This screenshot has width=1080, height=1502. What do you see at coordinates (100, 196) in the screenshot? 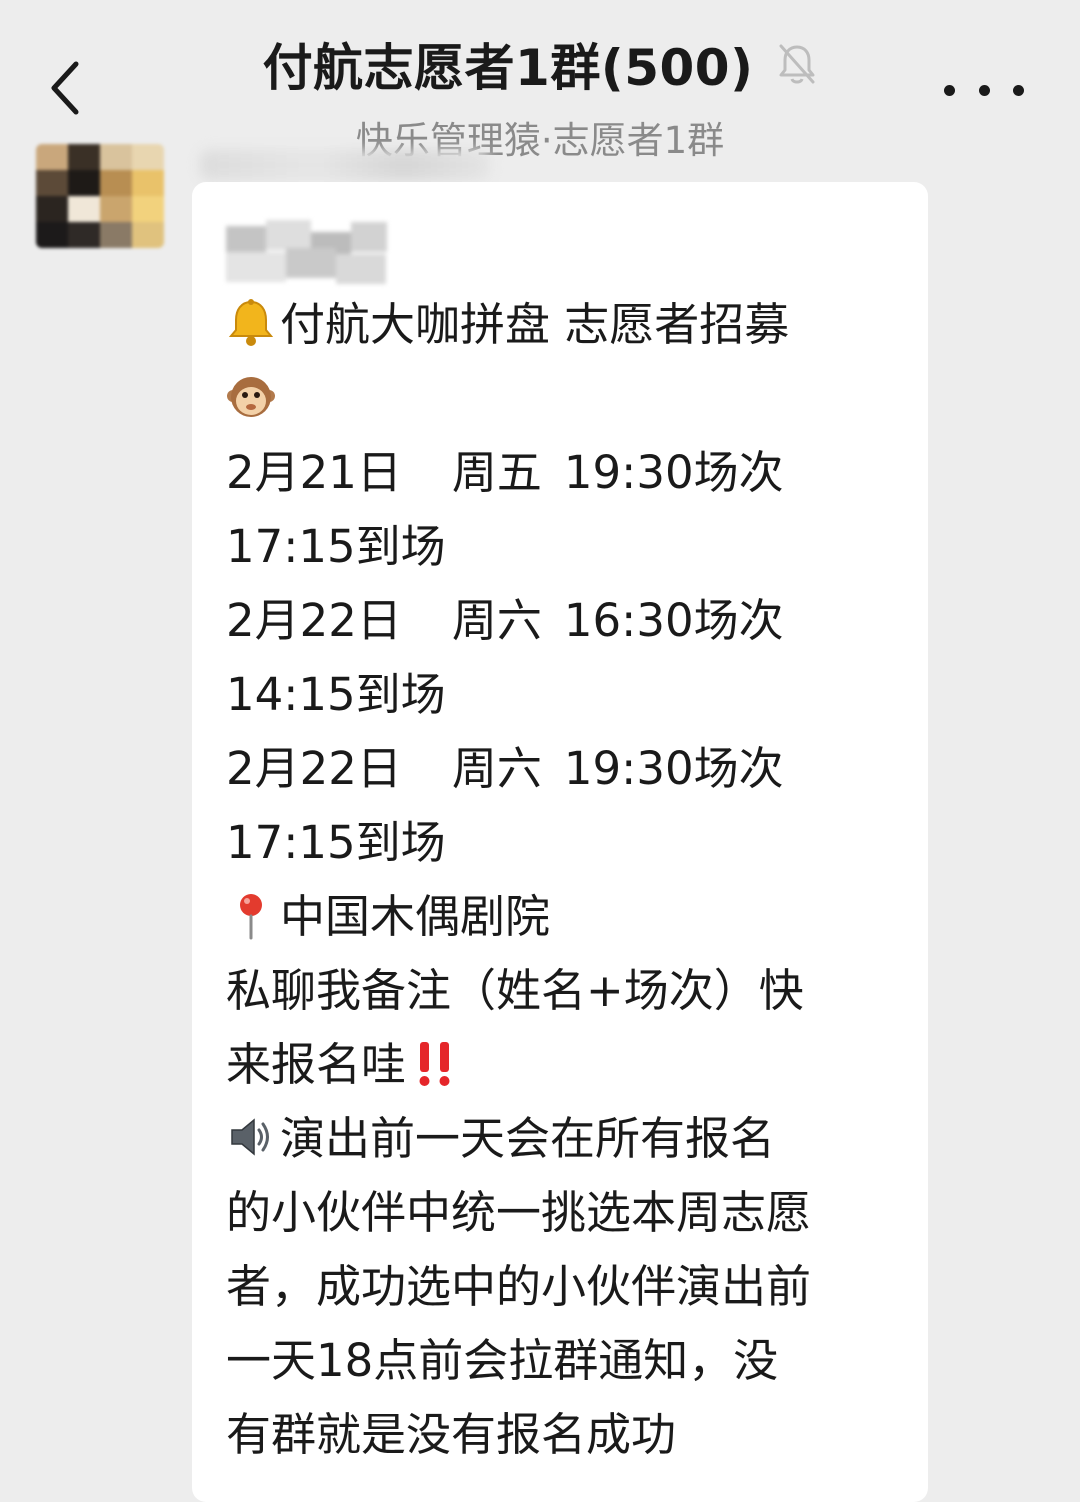
I see `sender-avatar` at bounding box center [100, 196].